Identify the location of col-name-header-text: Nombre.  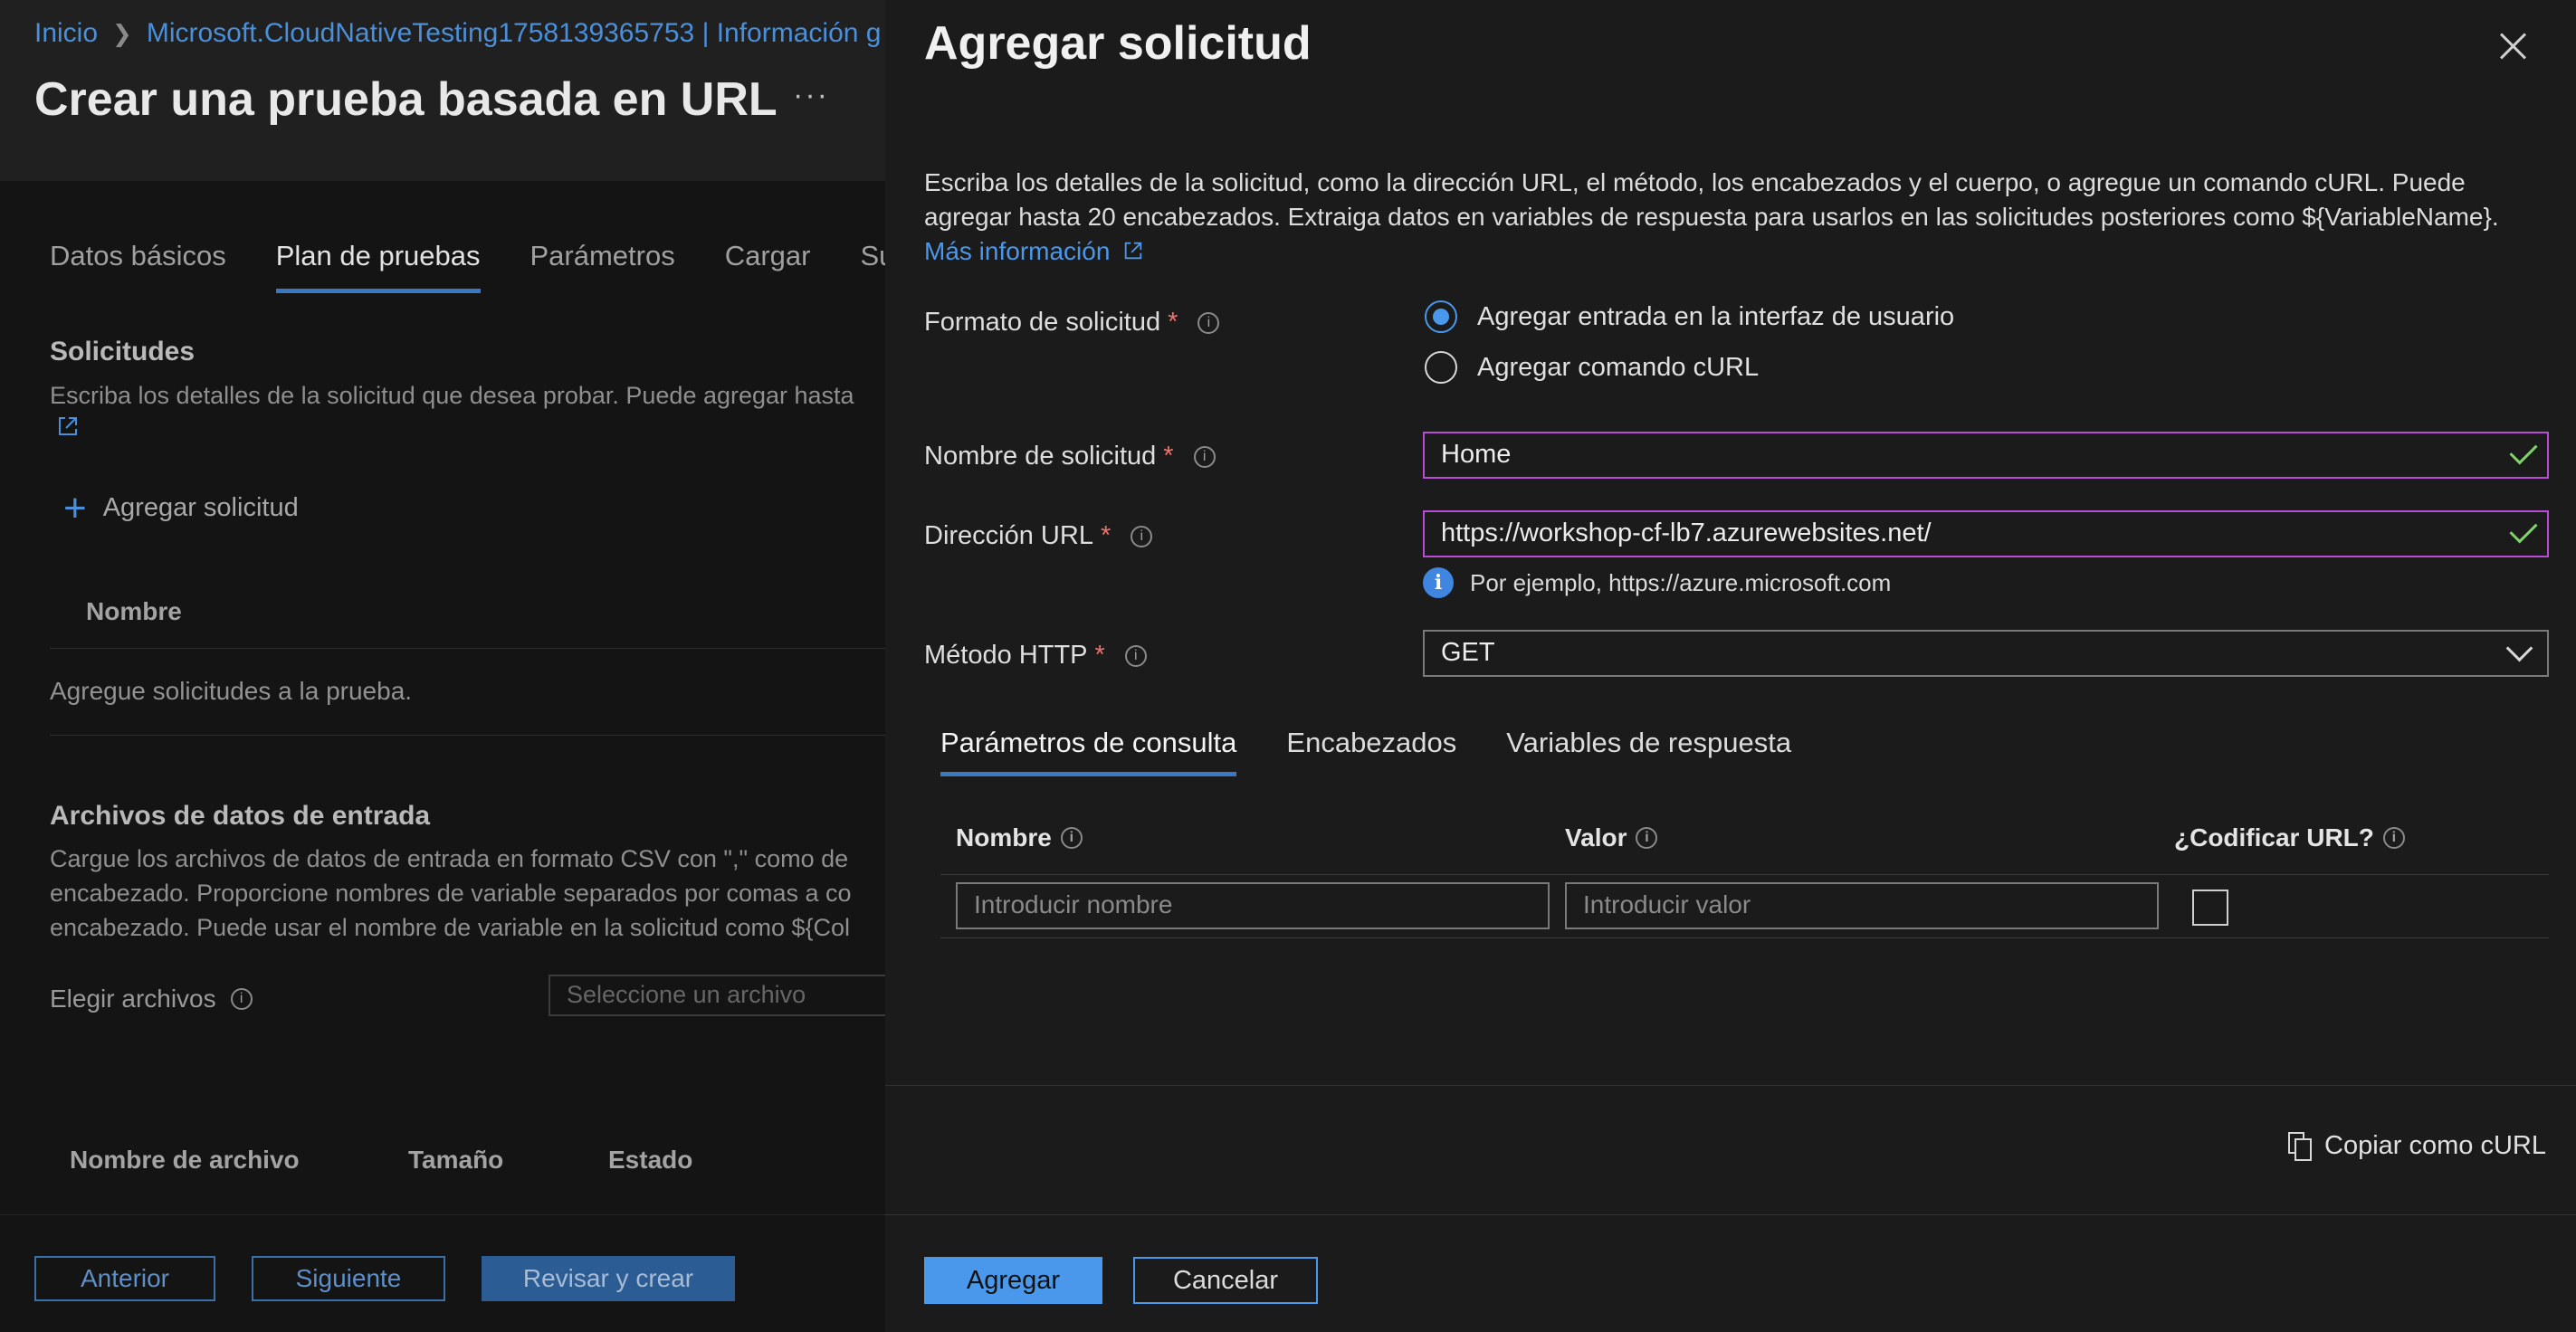
(1004, 837).